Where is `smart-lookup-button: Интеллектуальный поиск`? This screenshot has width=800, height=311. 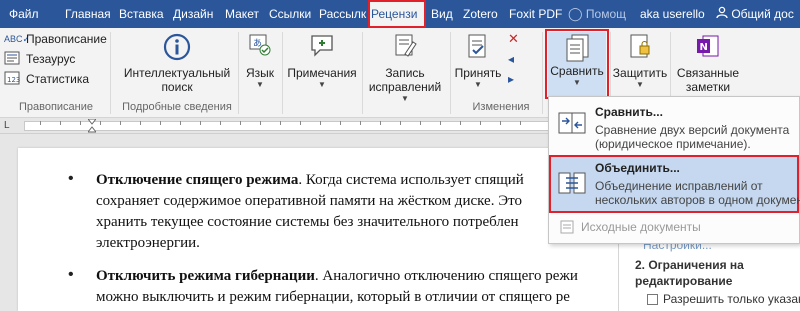 smart-lookup-button: Интеллектуальный поиск is located at coordinates (177, 63).